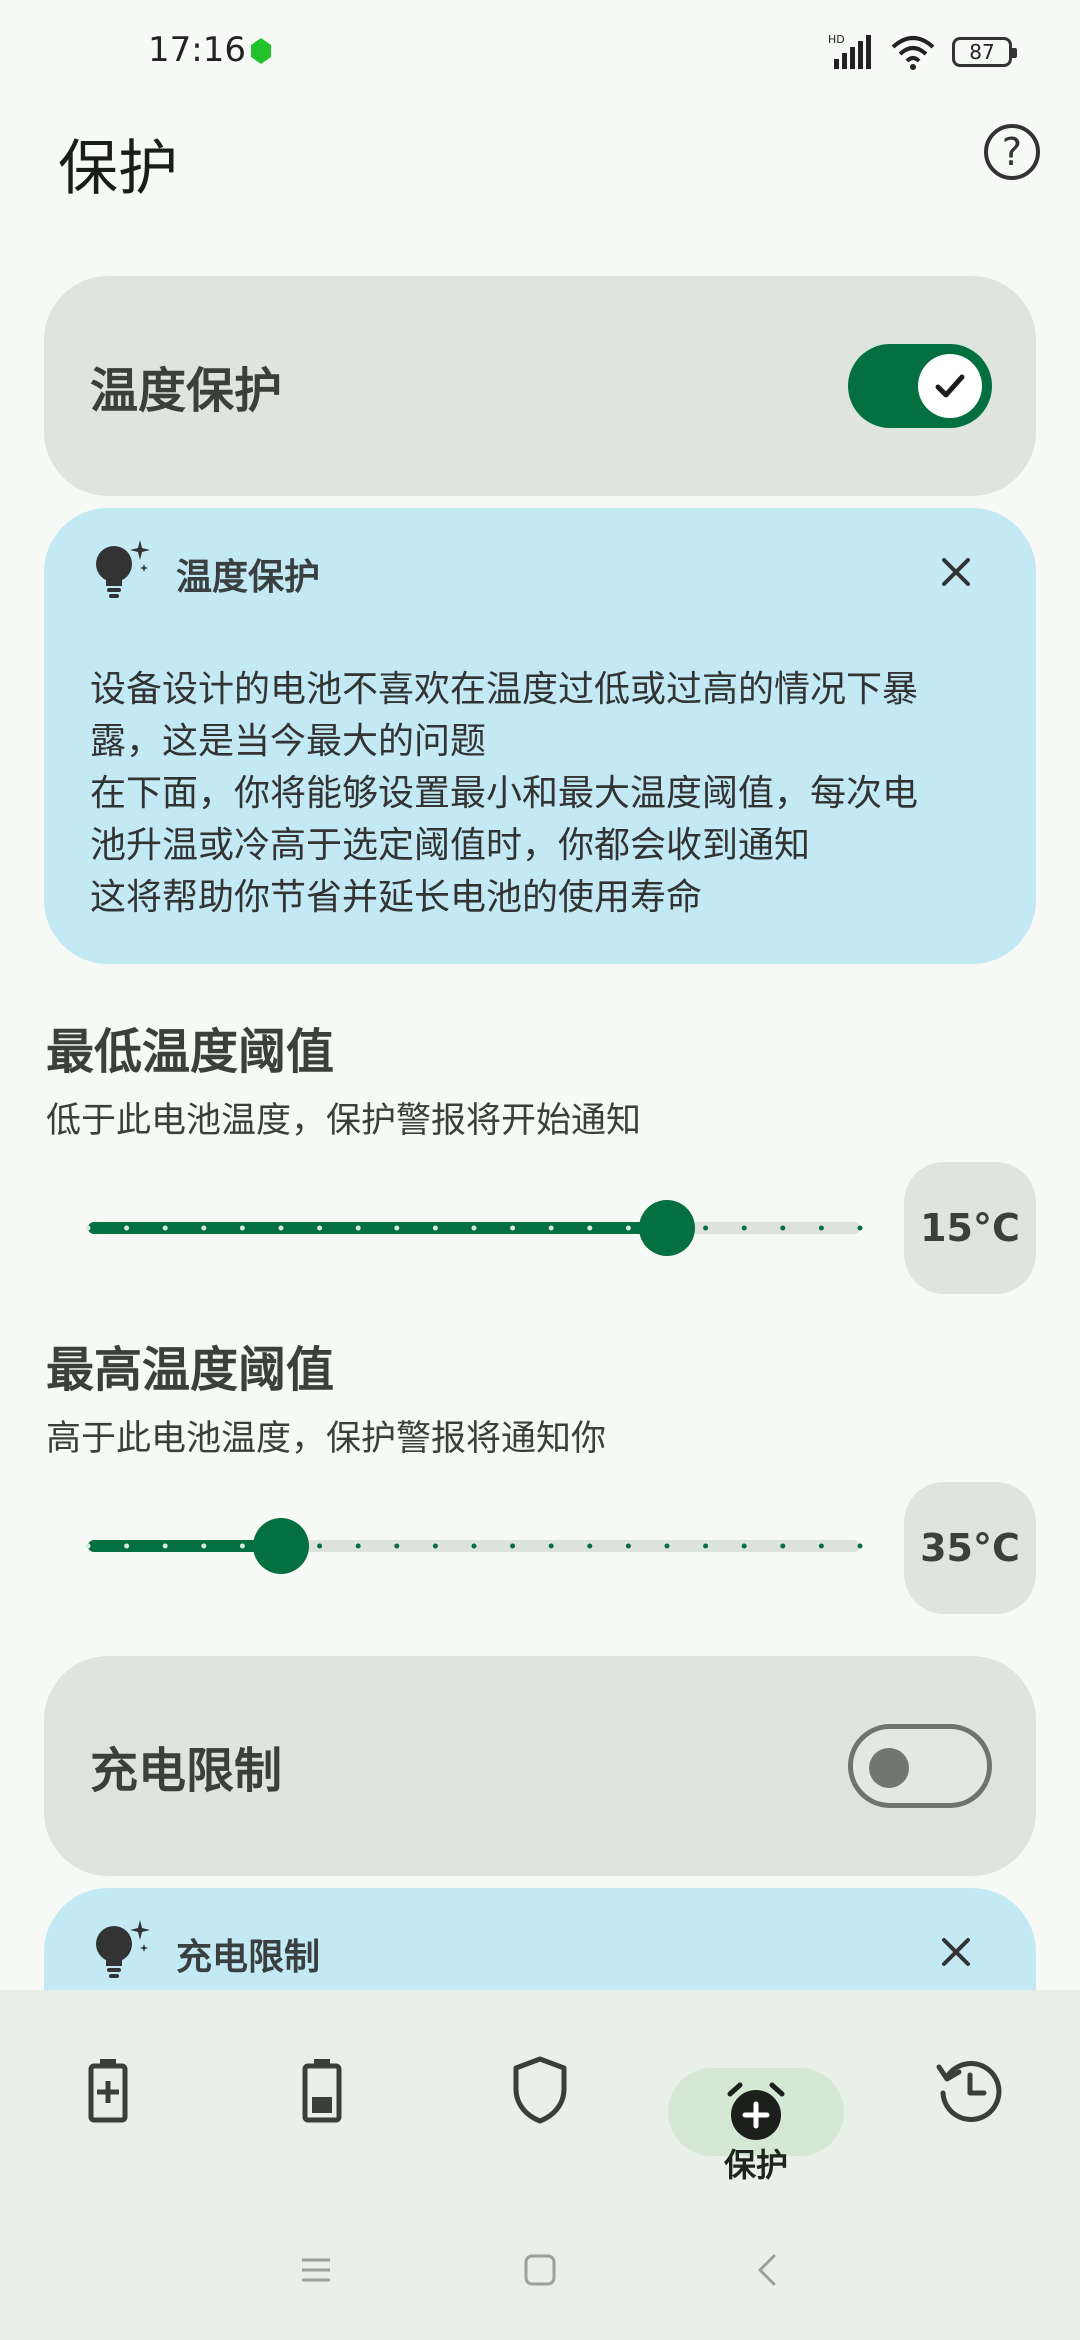  I want to click on menu-icon, so click(316, 2270).